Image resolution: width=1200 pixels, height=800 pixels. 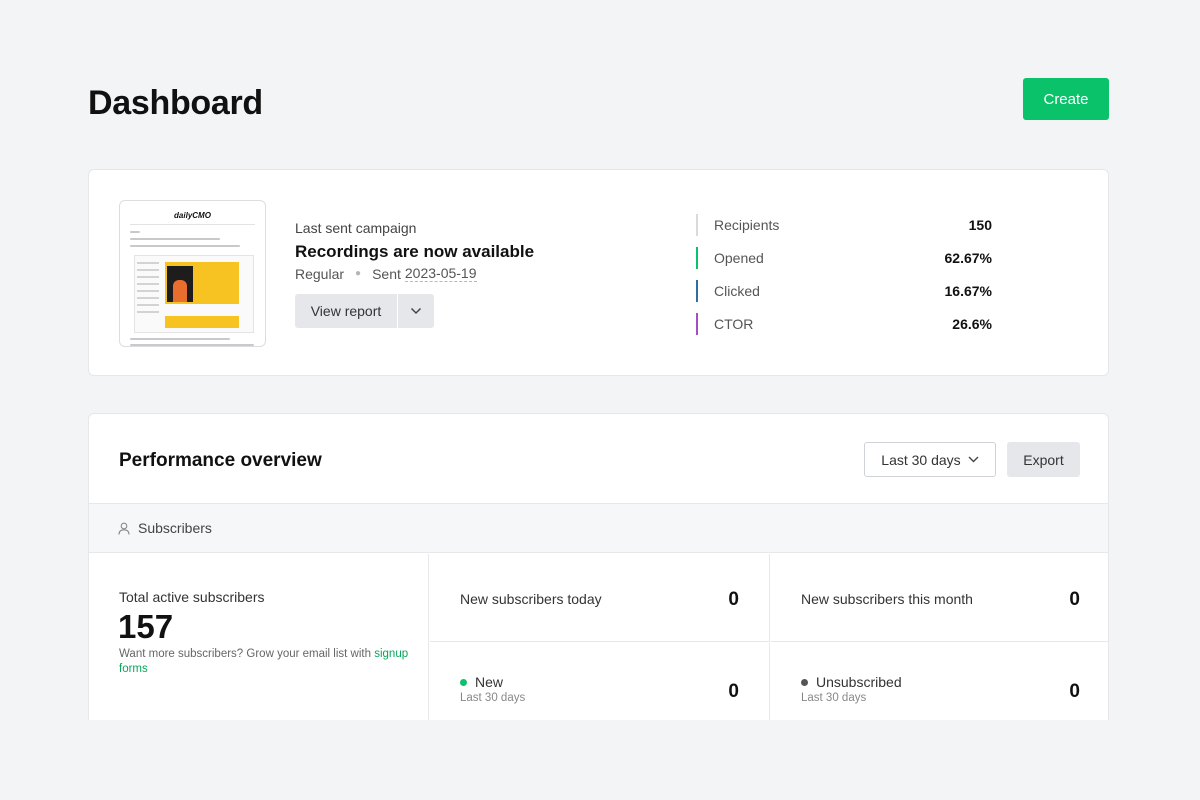 What do you see at coordinates (220, 460) in the screenshot?
I see `performance-title: Performance overview` at bounding box center [220, 460].